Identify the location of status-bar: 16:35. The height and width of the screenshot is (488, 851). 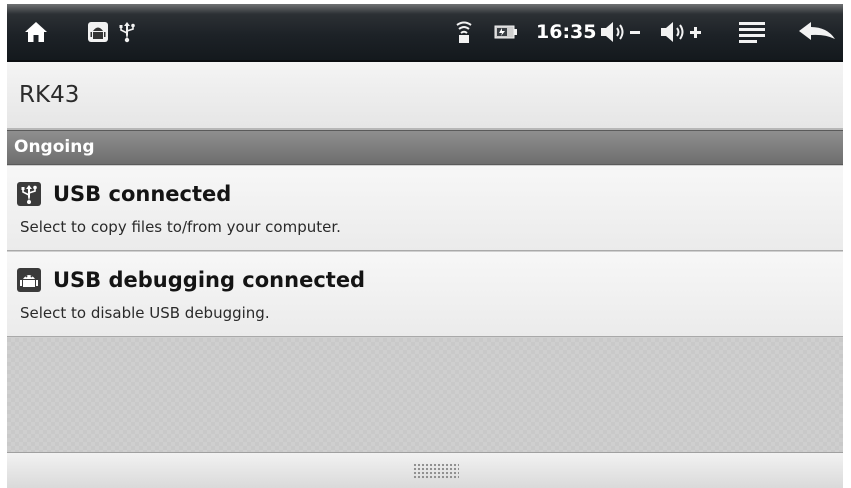
(425, 33).